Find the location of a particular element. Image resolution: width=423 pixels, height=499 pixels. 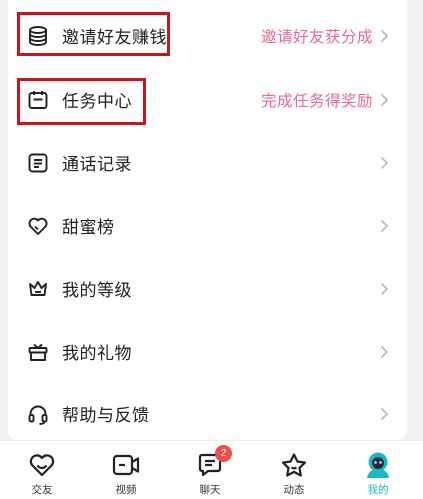

menu-item-label: 邀请好友赚钱 is located at coordinates (114, 38).